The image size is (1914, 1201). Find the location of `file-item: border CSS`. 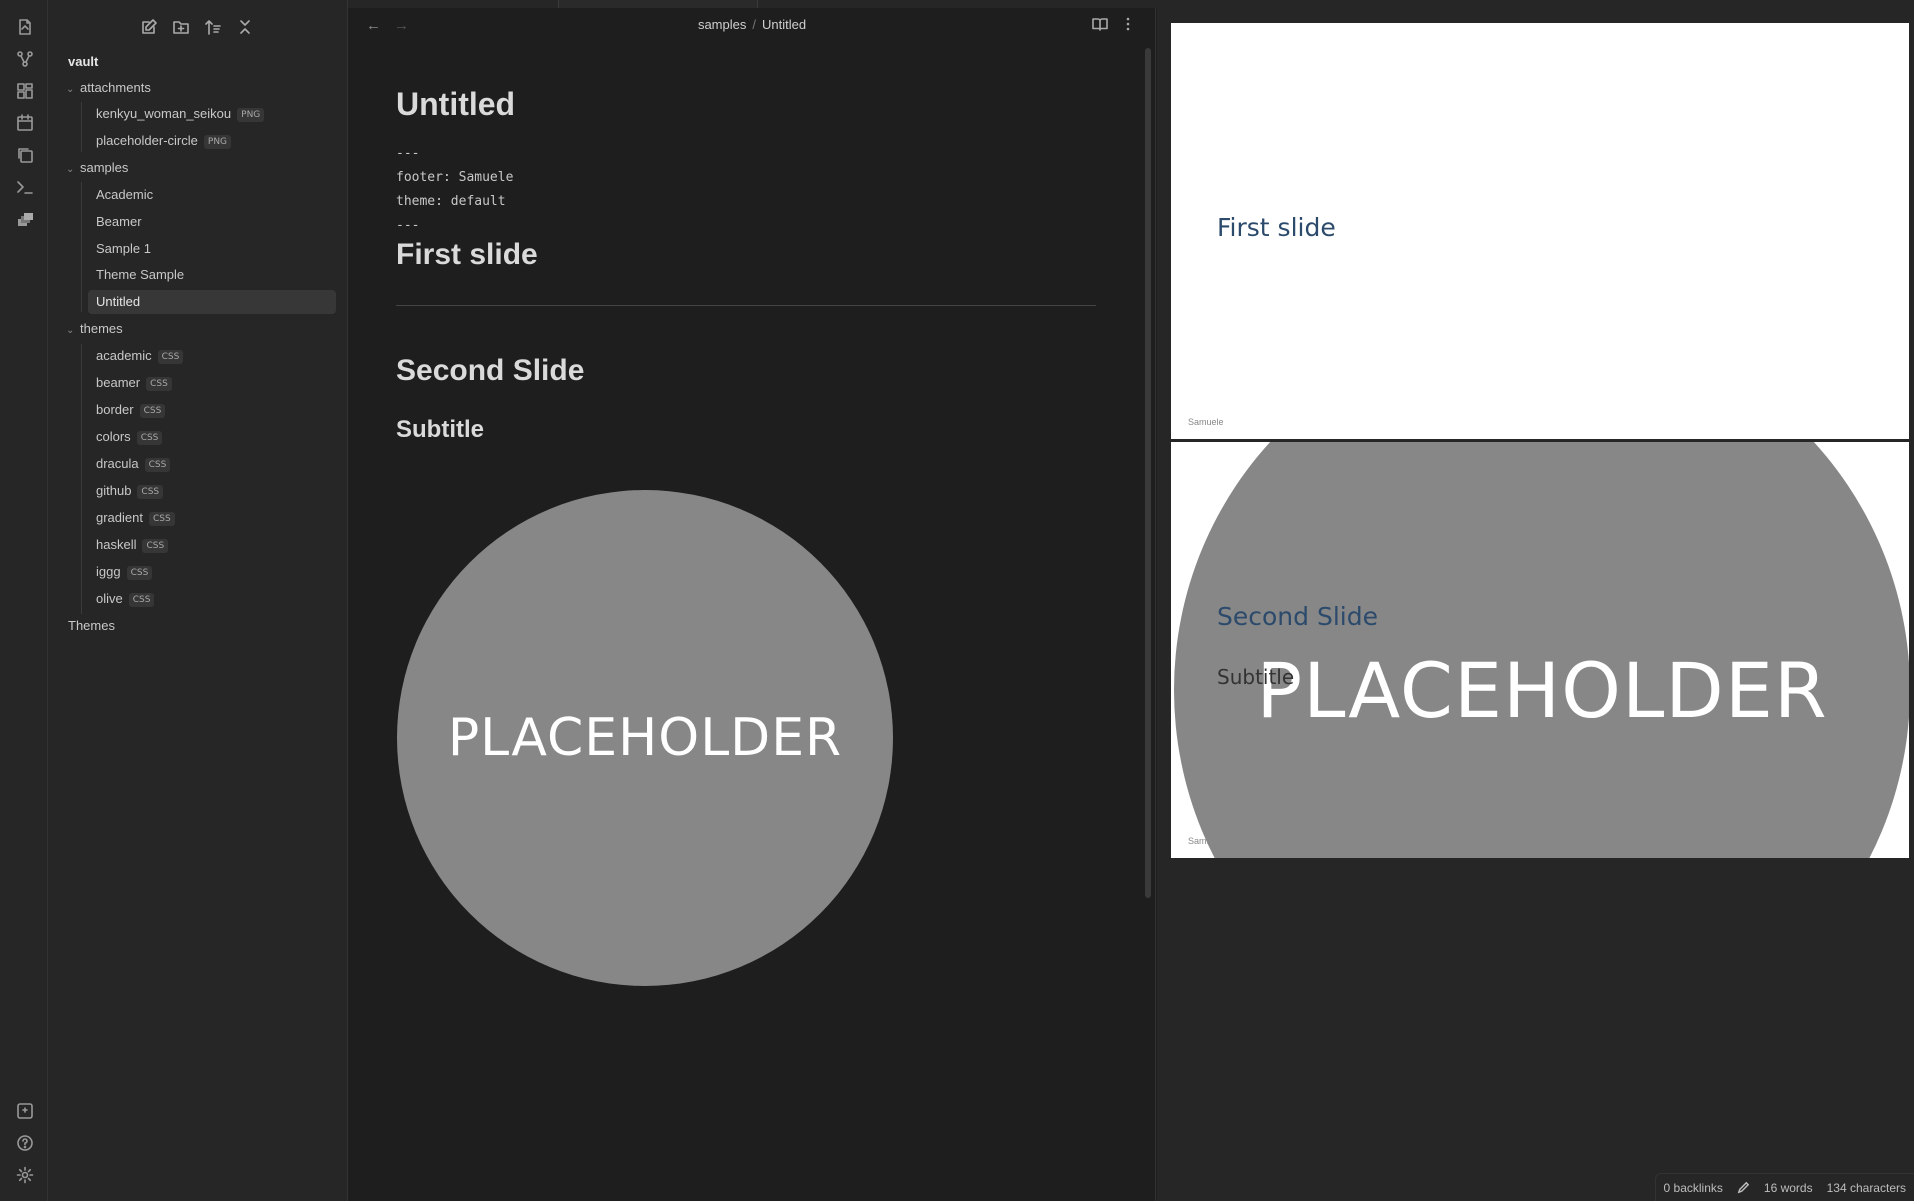

file-item: border CSS is located at coordinates (212, 410).